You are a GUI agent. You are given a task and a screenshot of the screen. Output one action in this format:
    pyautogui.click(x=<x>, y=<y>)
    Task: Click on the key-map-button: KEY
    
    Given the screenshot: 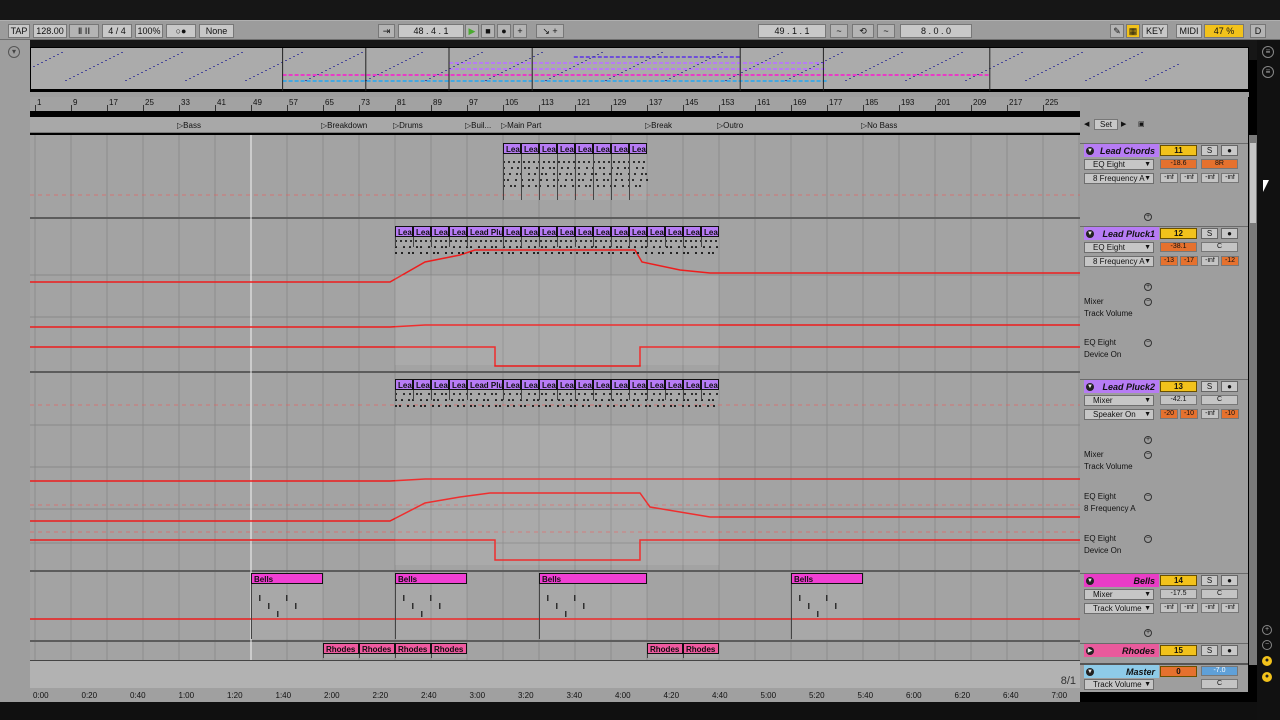 What is the action you would take?
    pyautogui.click(x=1155, y=31)
    